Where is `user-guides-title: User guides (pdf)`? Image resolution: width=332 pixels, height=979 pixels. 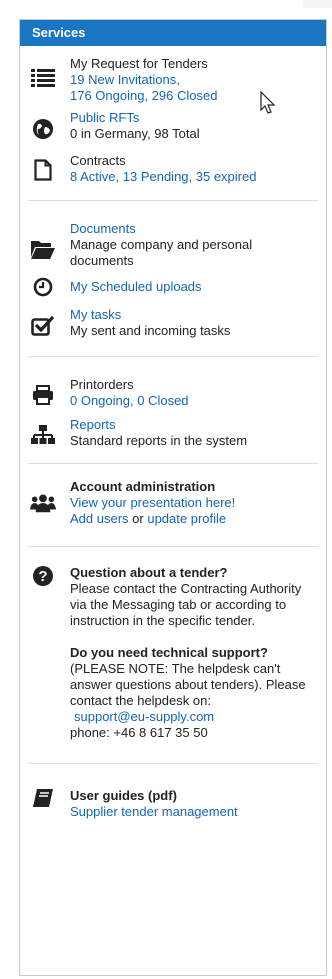 user-guides-title: User guides (pdf) is located at coordinates (123, 795).